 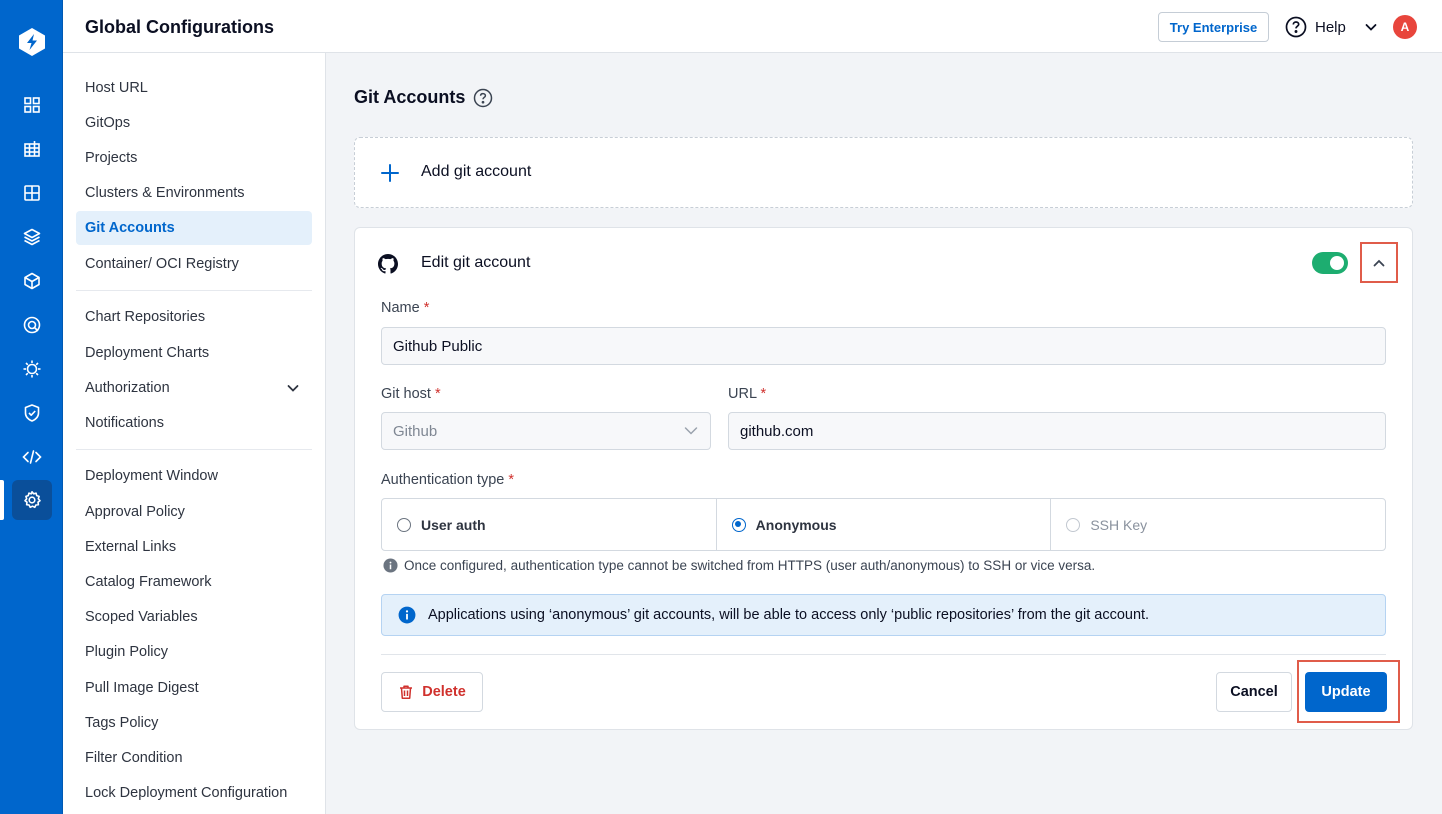 I want to click on help-label: Help, so click(x=1330, y=27).